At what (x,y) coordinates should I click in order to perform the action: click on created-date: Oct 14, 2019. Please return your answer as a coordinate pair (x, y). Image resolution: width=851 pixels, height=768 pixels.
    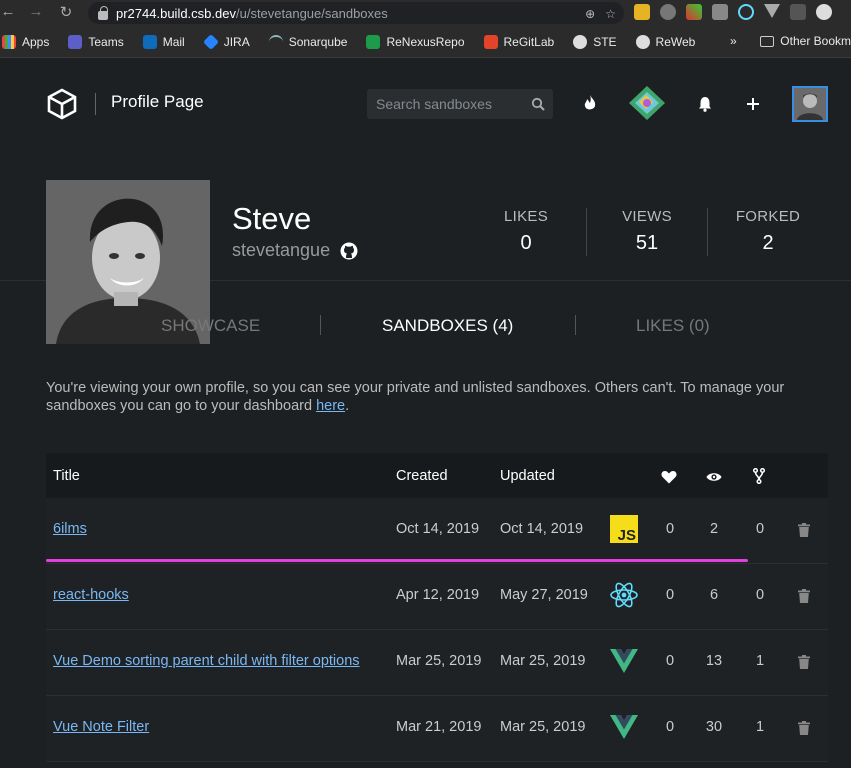
    Looking at the image, I should click on (438, 529).